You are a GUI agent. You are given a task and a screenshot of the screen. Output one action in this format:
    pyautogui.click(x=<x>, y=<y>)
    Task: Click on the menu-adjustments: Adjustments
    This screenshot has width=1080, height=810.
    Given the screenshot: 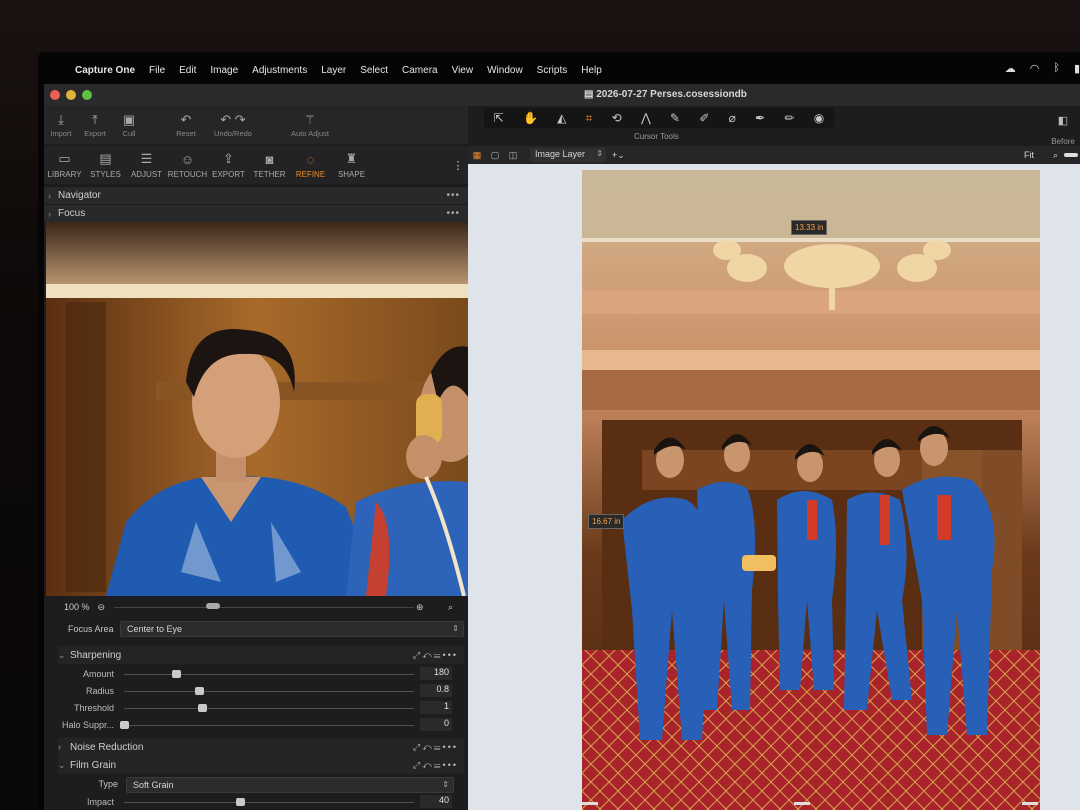 What is the action you would take?
    pyautogui.click(x=279, y=70)
    